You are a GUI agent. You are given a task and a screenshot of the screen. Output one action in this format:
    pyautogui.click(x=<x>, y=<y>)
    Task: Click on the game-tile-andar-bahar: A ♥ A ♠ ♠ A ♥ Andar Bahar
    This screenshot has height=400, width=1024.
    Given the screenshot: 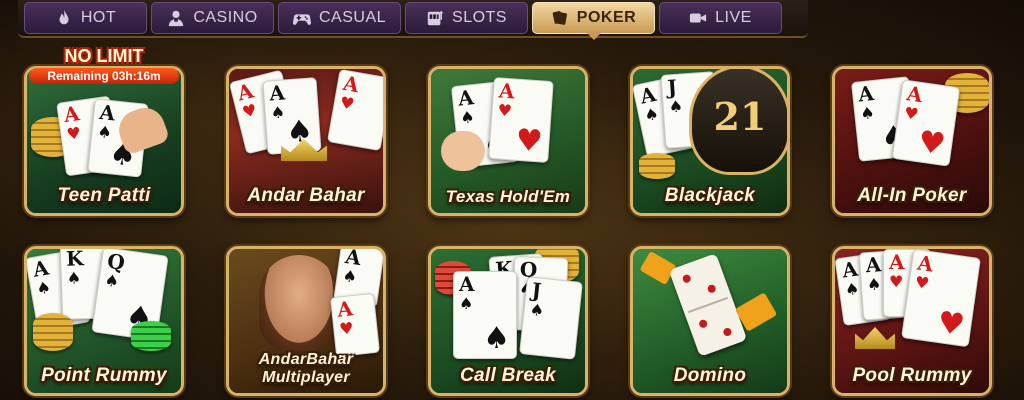 What is the action you would take?
    pyautogui.click(x=306, y=141)
    